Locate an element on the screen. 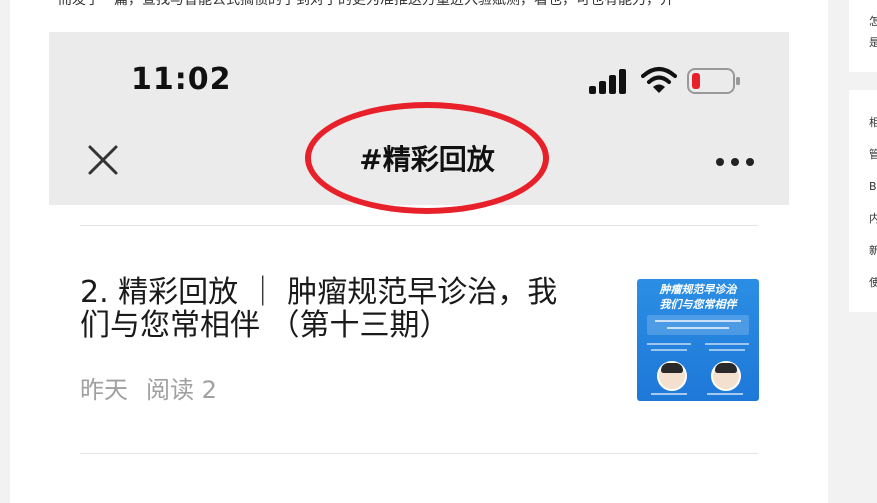 Image resolution: width=877 pixels, height=503 pixels. more-options-icon is located at coordinates (735, 163).